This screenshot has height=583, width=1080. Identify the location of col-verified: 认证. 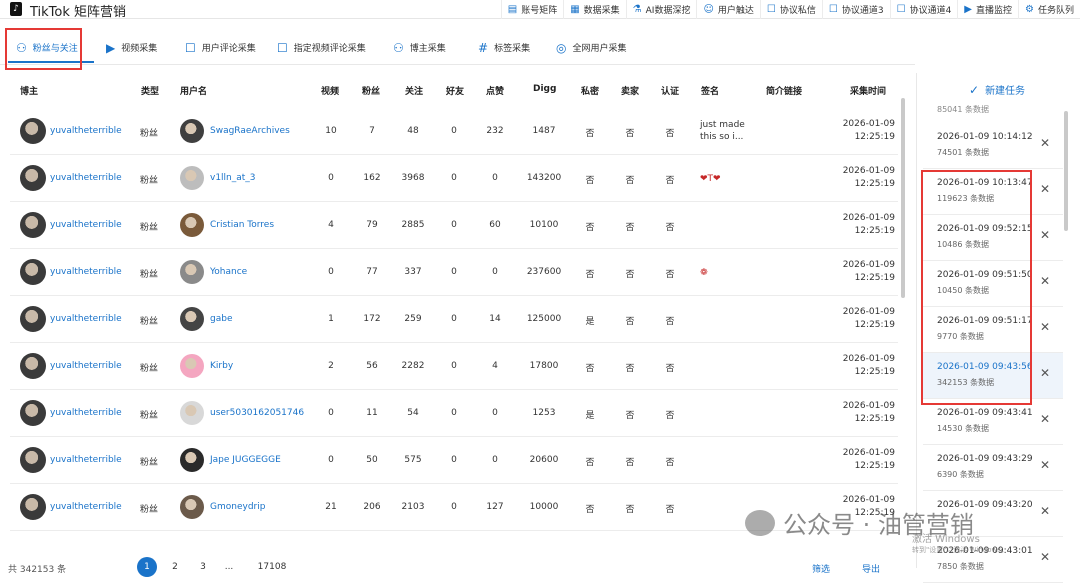
(670, 92).